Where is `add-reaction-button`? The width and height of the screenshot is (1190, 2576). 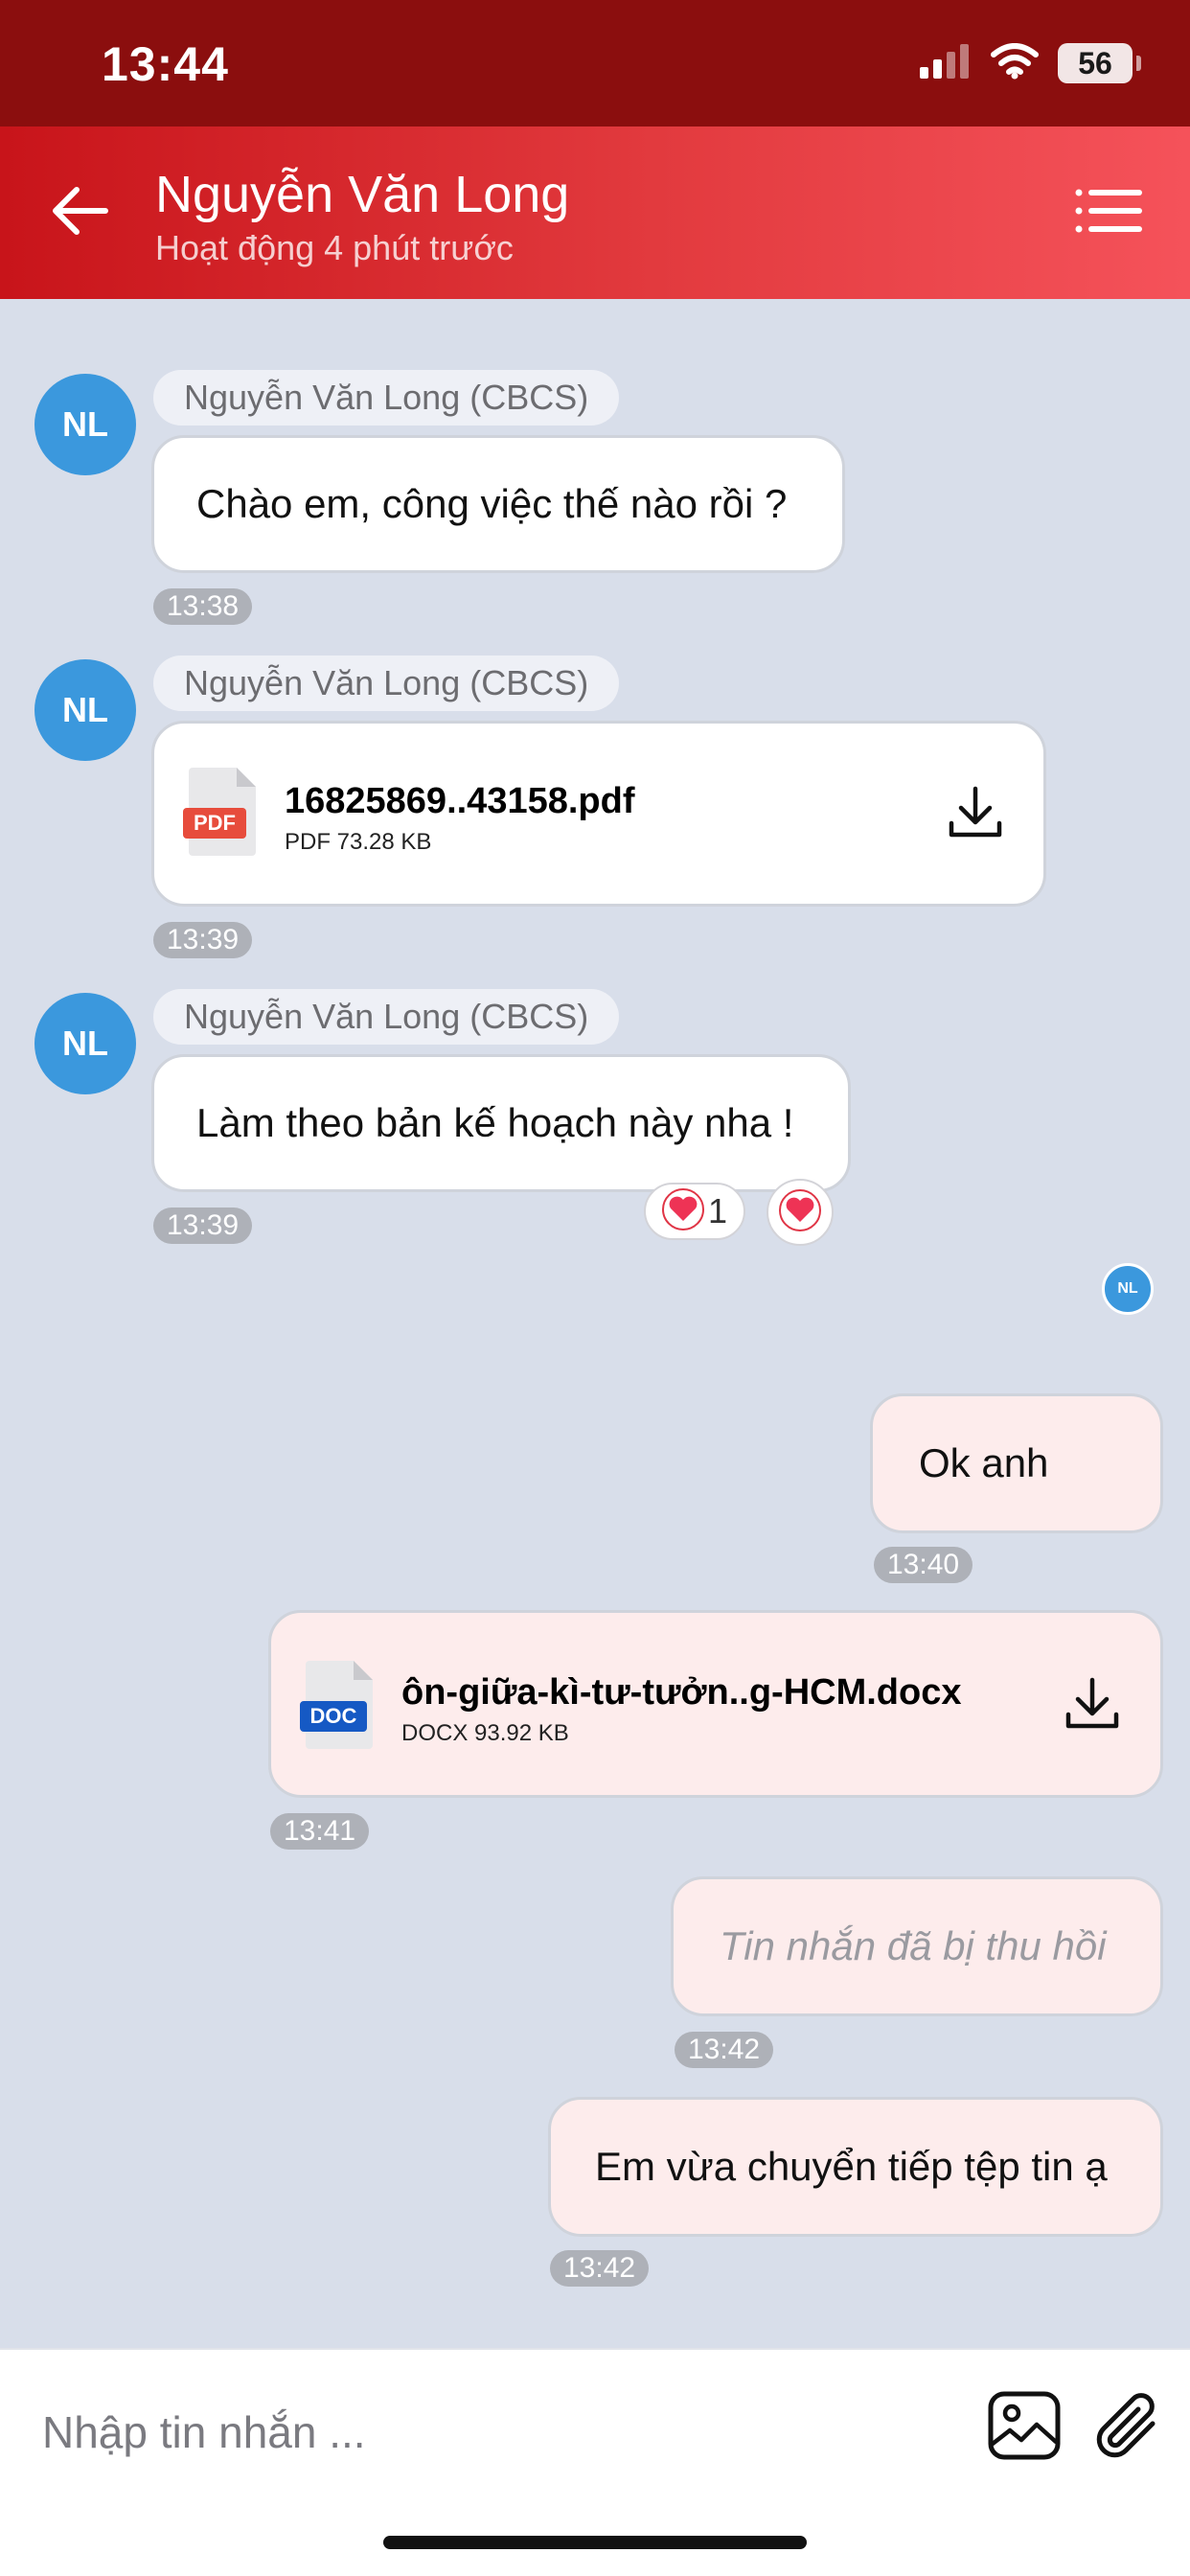
add-reaction-button is located at coordinates (801, 1212).